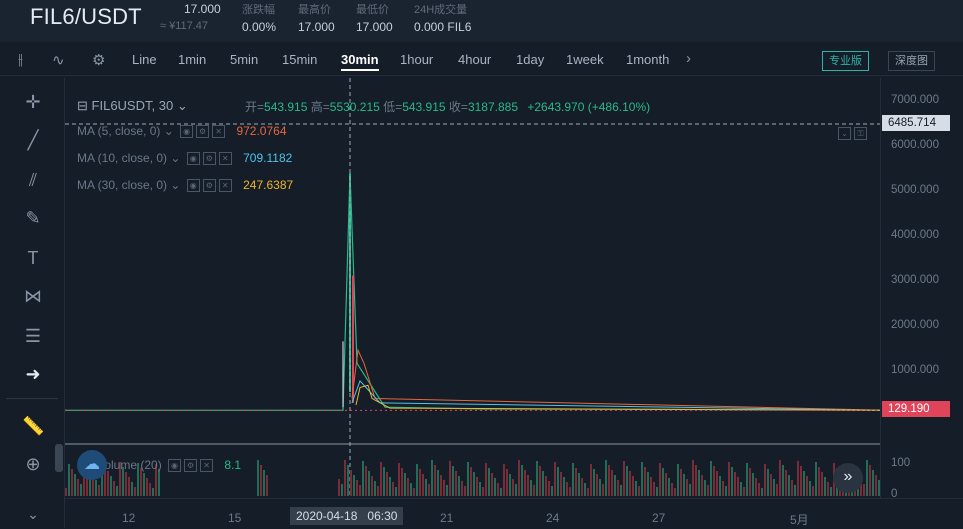 The height and width of the screenshot is (529, 963). What do you see at coordinates (33, 464) in the screenshot?
I see `zoom-in-icon: ⊕` at bounding box center [33, 464].